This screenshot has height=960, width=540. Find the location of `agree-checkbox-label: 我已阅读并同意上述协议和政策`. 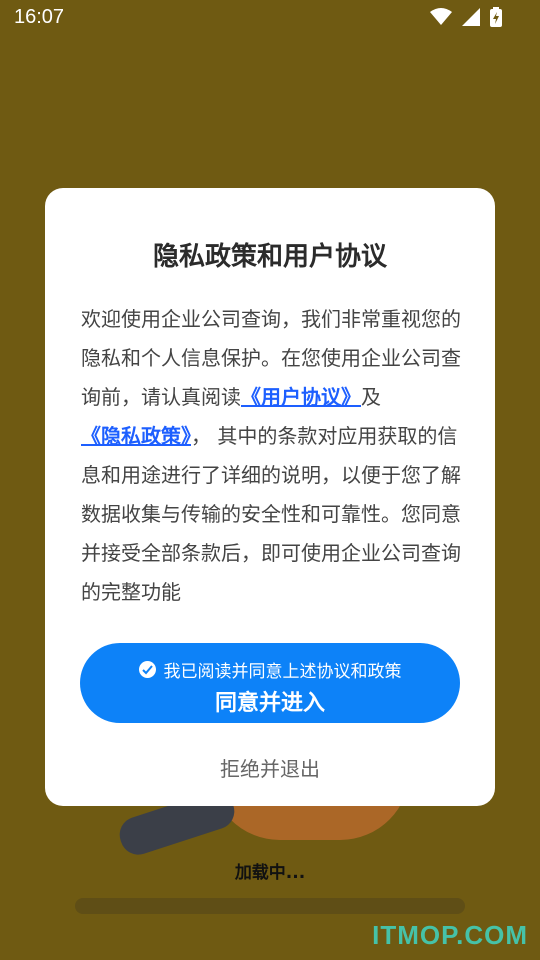

agree-checkbox-label: 我已阅读并同意上述协议和政策 is located at coordinates (282, 672).